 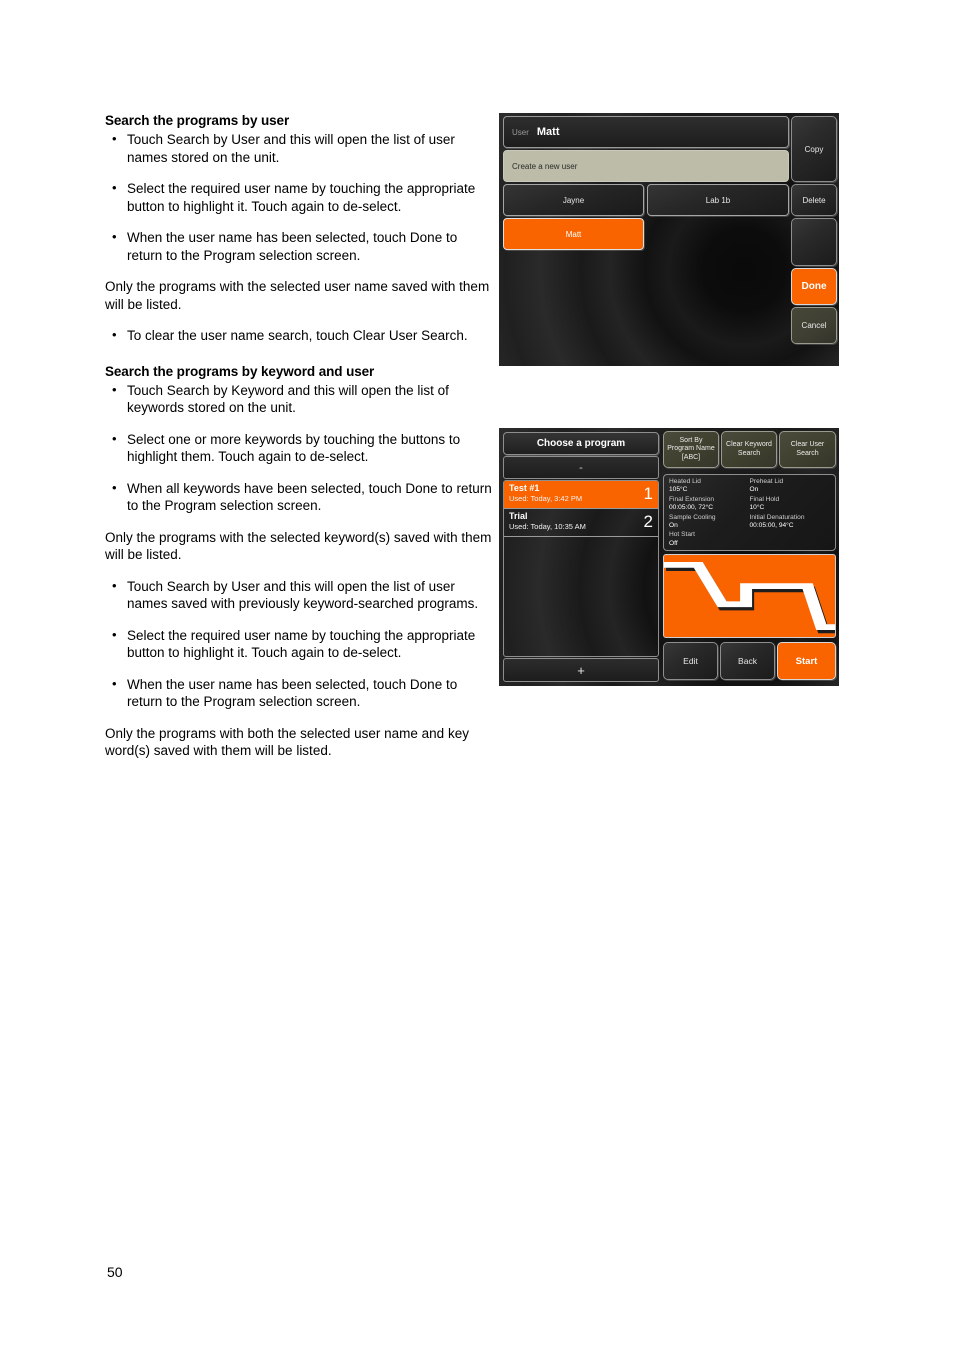 I want to click on delete-button: Delete, so click(x=814, y=200).